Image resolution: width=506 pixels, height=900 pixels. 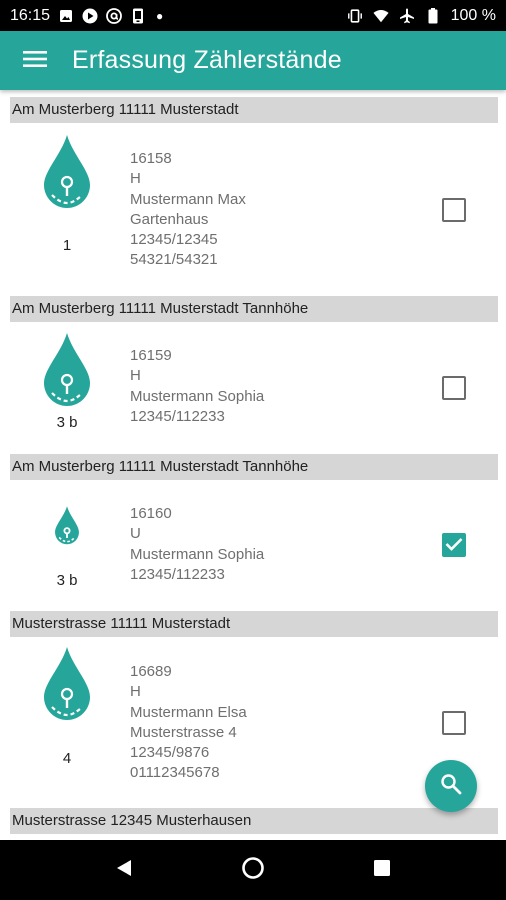 I want to click on back-icon, so click(x=124, y=870).